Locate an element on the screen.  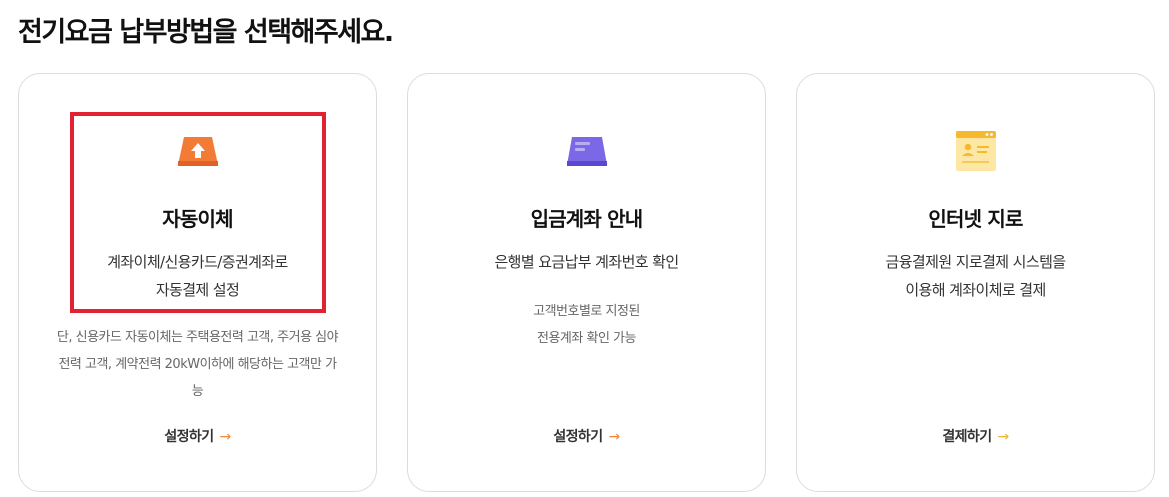
card-title: 자동이체 is located at coordinates (197, 219).